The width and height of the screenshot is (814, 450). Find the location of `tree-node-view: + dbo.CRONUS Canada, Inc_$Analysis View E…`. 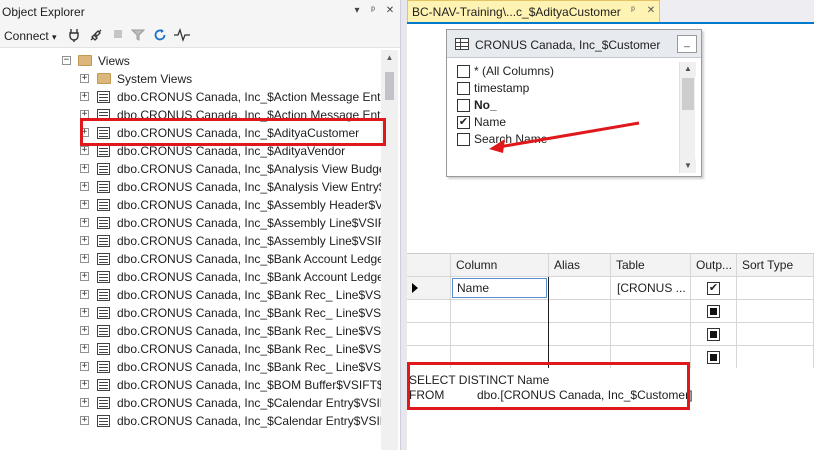

tree-node-view: + dbo.CRONUS Canada, Inc_$Analysis View E… is located at coordinates (190, 187).